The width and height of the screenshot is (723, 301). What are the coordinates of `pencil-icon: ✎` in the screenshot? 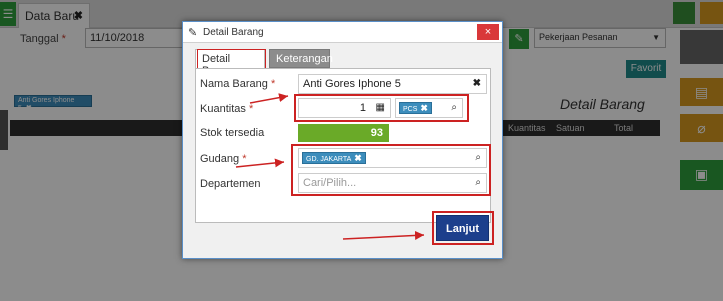 It's located at (193, 33).